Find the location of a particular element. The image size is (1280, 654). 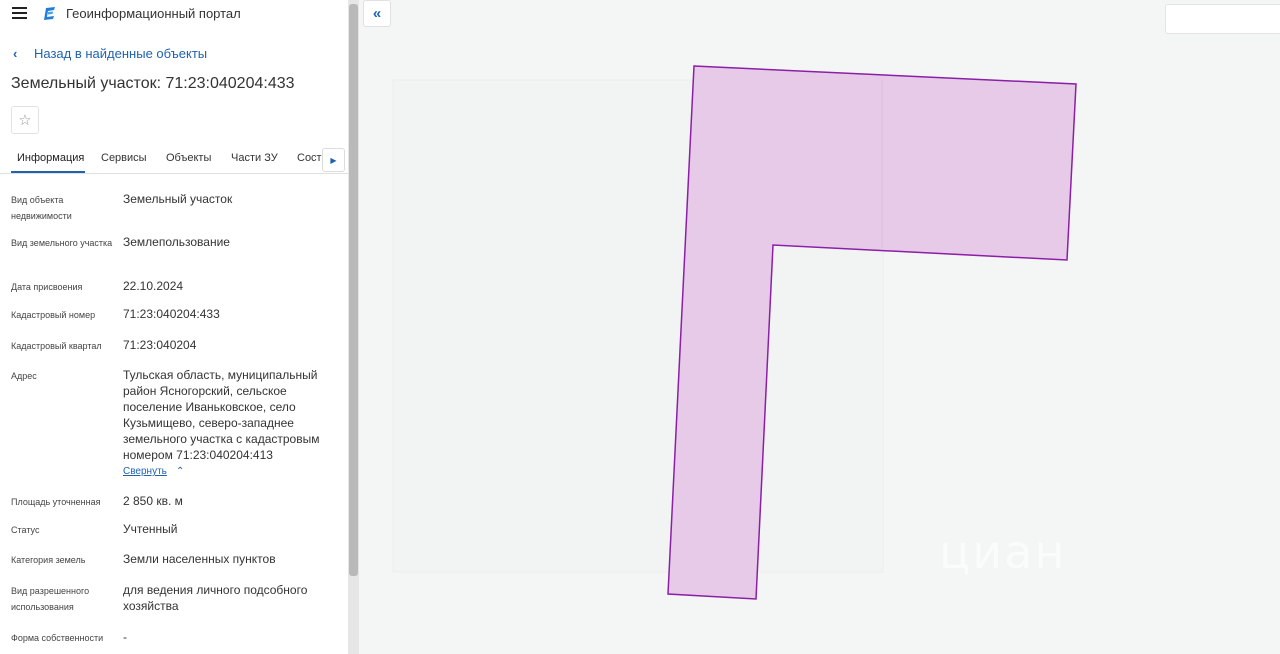

map-search-box is located at coordinates (1222, 19).